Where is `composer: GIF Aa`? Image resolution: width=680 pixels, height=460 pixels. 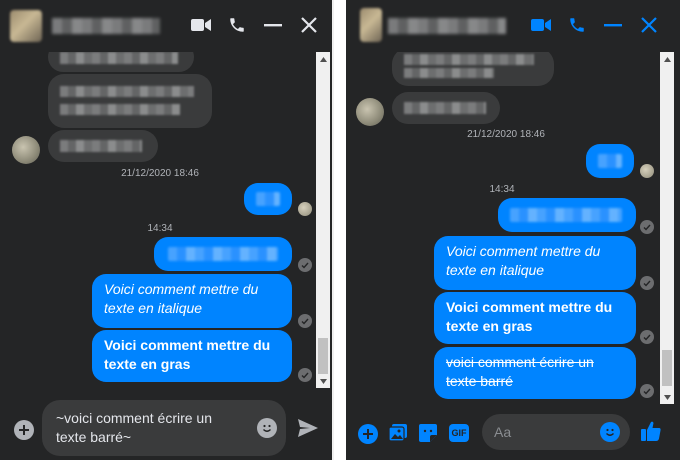
composer: GIF Aa is located at coordinates (513, 433).